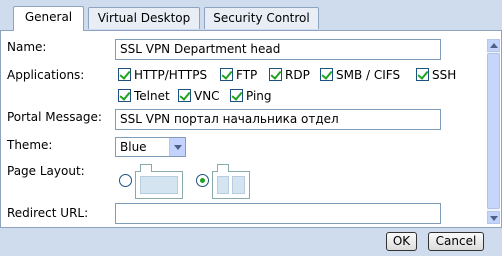 The image size is (502, 256). What do you see at coordinates (368, 75) in the screenshot?
I see `app-smb-label: SMB / CIFS` at bounding box center [368, 75].